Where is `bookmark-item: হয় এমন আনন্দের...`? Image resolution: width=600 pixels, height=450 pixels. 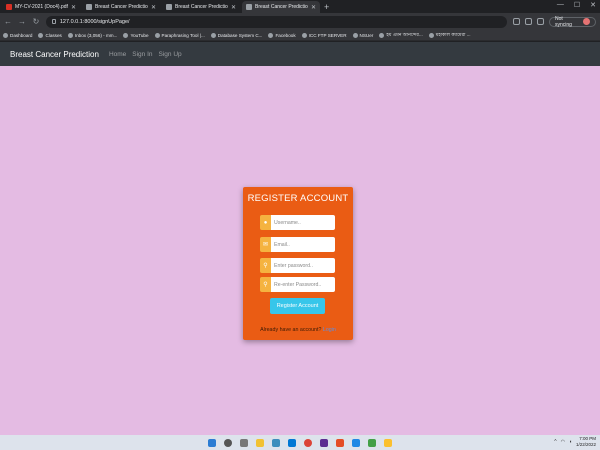
bookmark-item: হয় এমন আনন্দের... is located at coordinates (401, 35).